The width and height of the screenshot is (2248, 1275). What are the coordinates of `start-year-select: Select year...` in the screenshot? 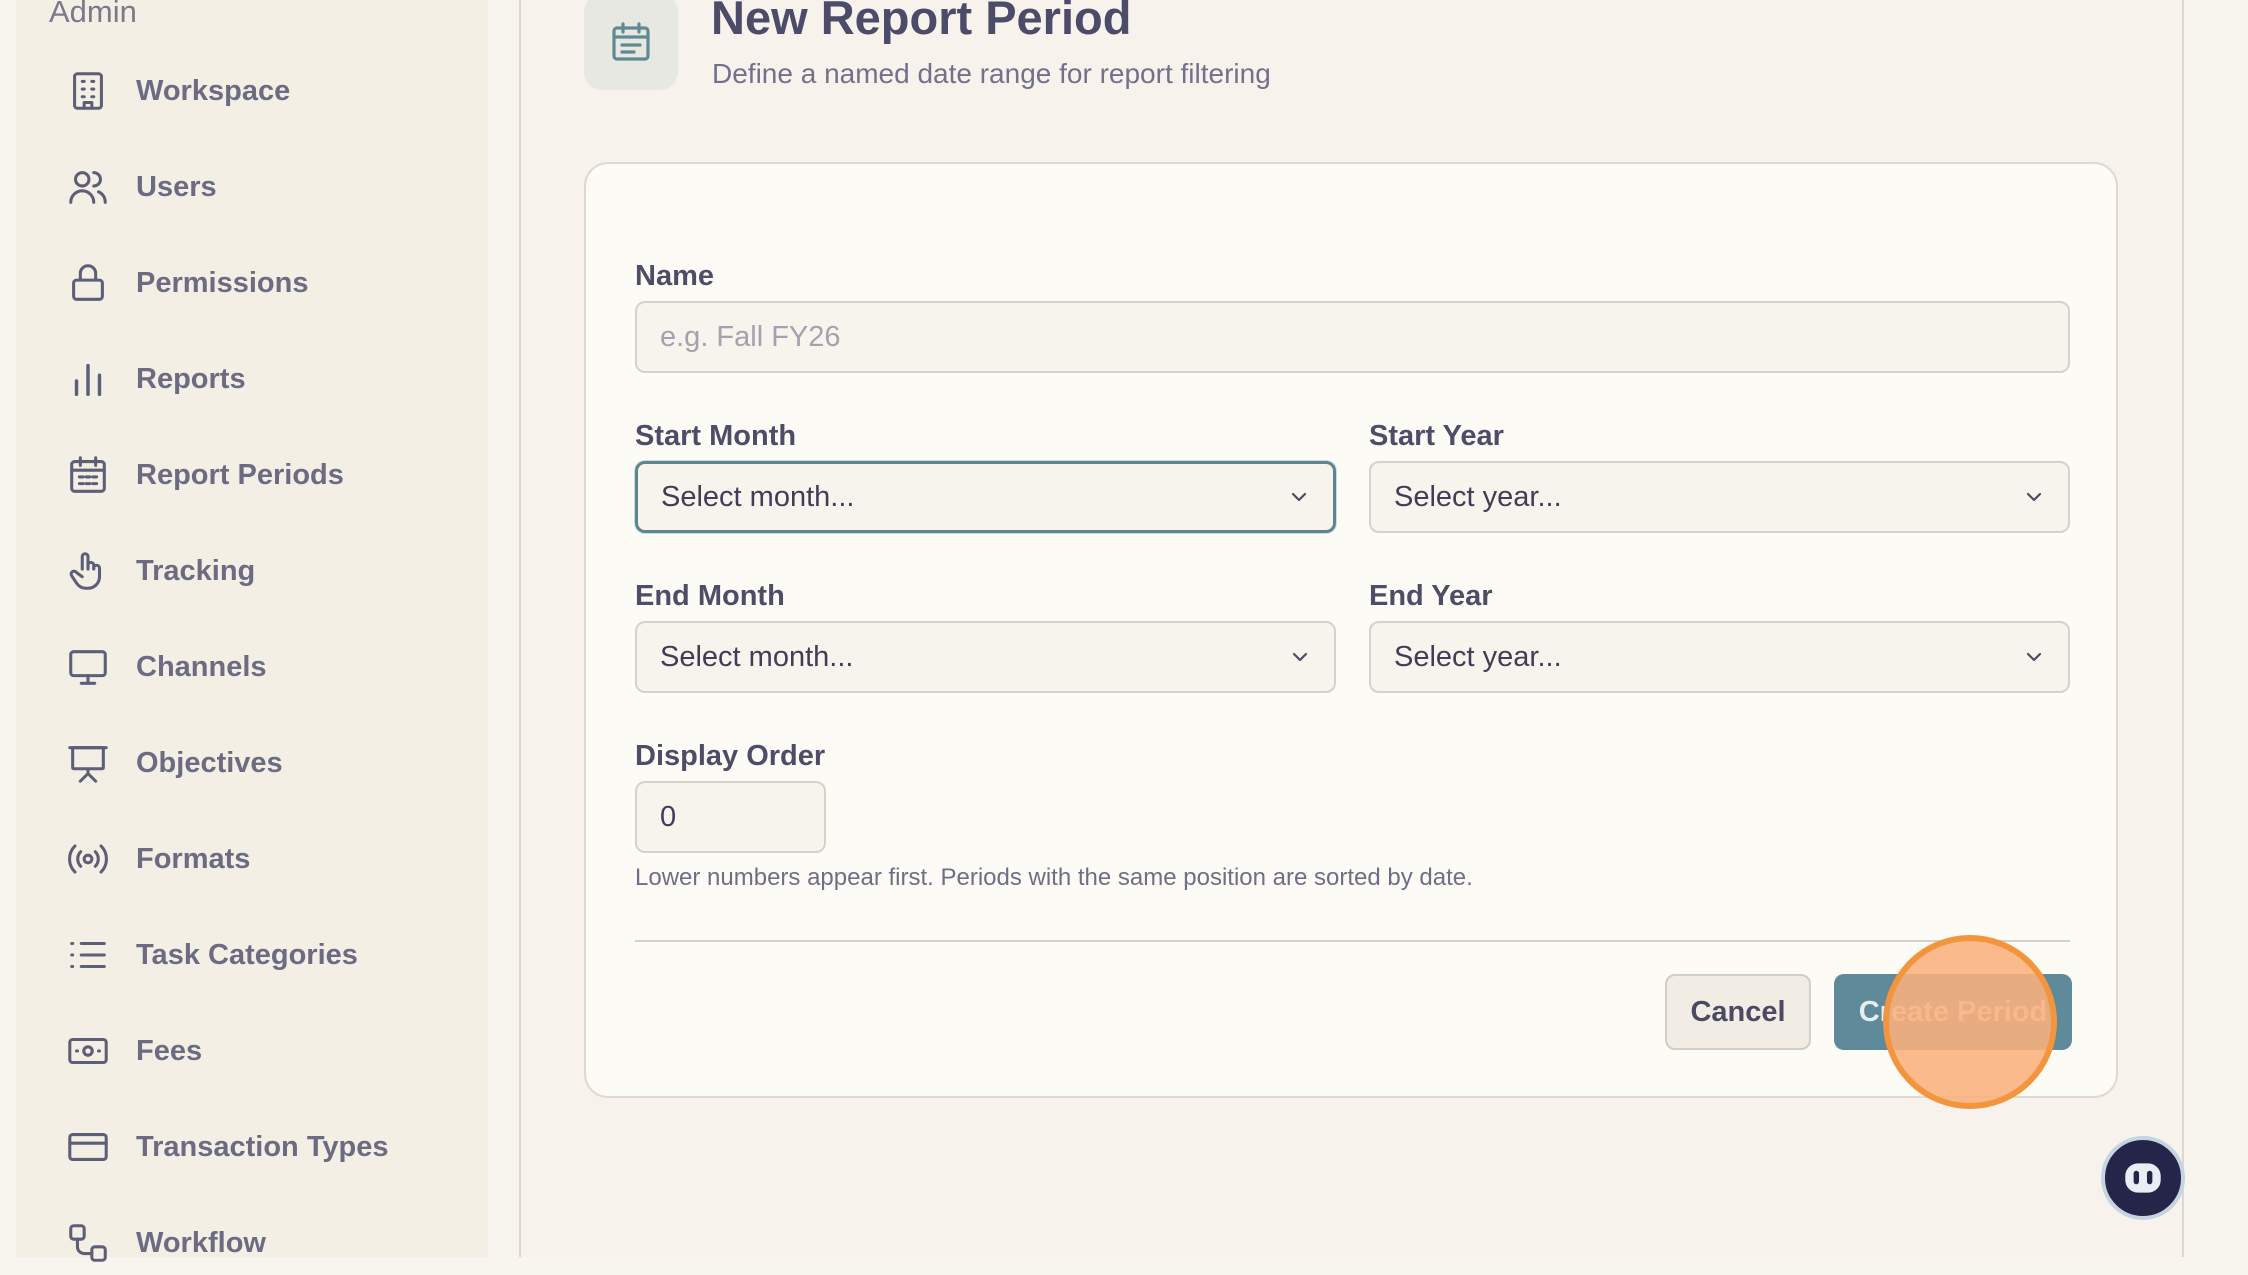 It's located at (1719, 497).